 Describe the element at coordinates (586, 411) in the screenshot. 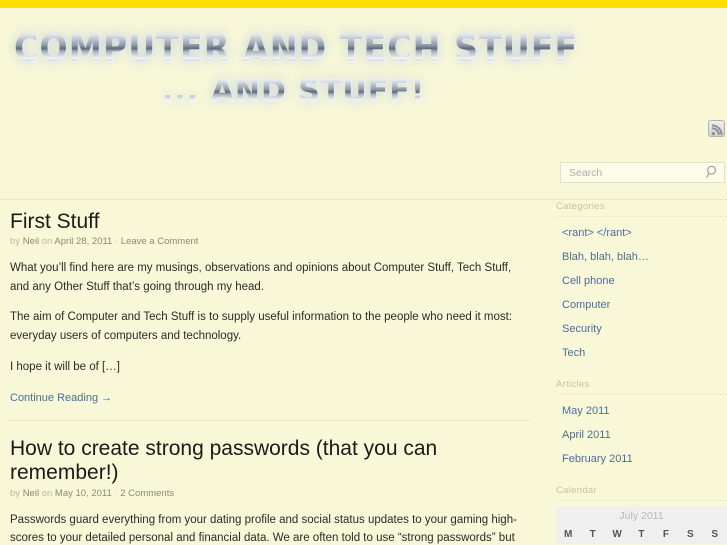

I see `sidebar-item-may-2011: May 2011` at that location.